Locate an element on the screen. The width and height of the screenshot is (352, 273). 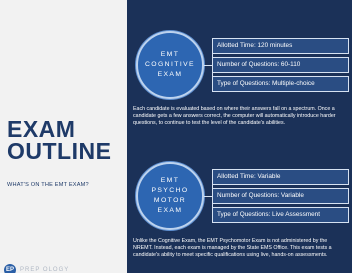
psychomotor-exam-badge: EMT PSYCHO MOTOR EXAM is located at coordinates (170, 196).